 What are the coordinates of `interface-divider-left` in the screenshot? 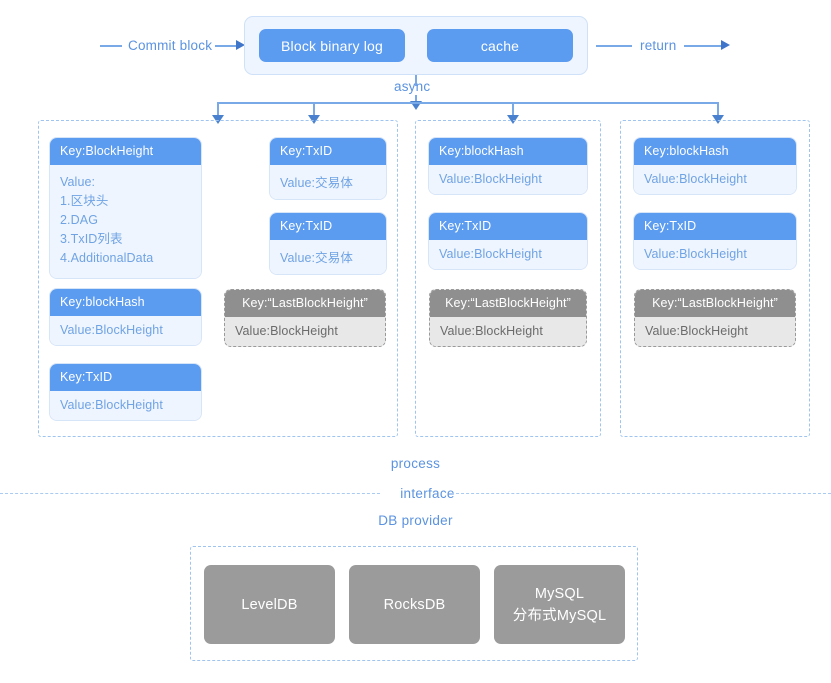 It's located at (190, 493).